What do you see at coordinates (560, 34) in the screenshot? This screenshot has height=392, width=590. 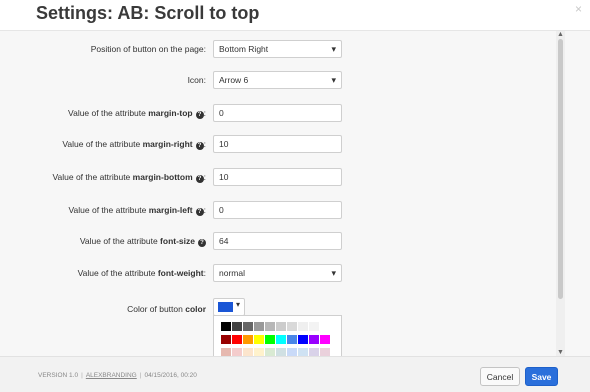 I see `scroll-up-icon: ▲` at bounding box center [560, 34].